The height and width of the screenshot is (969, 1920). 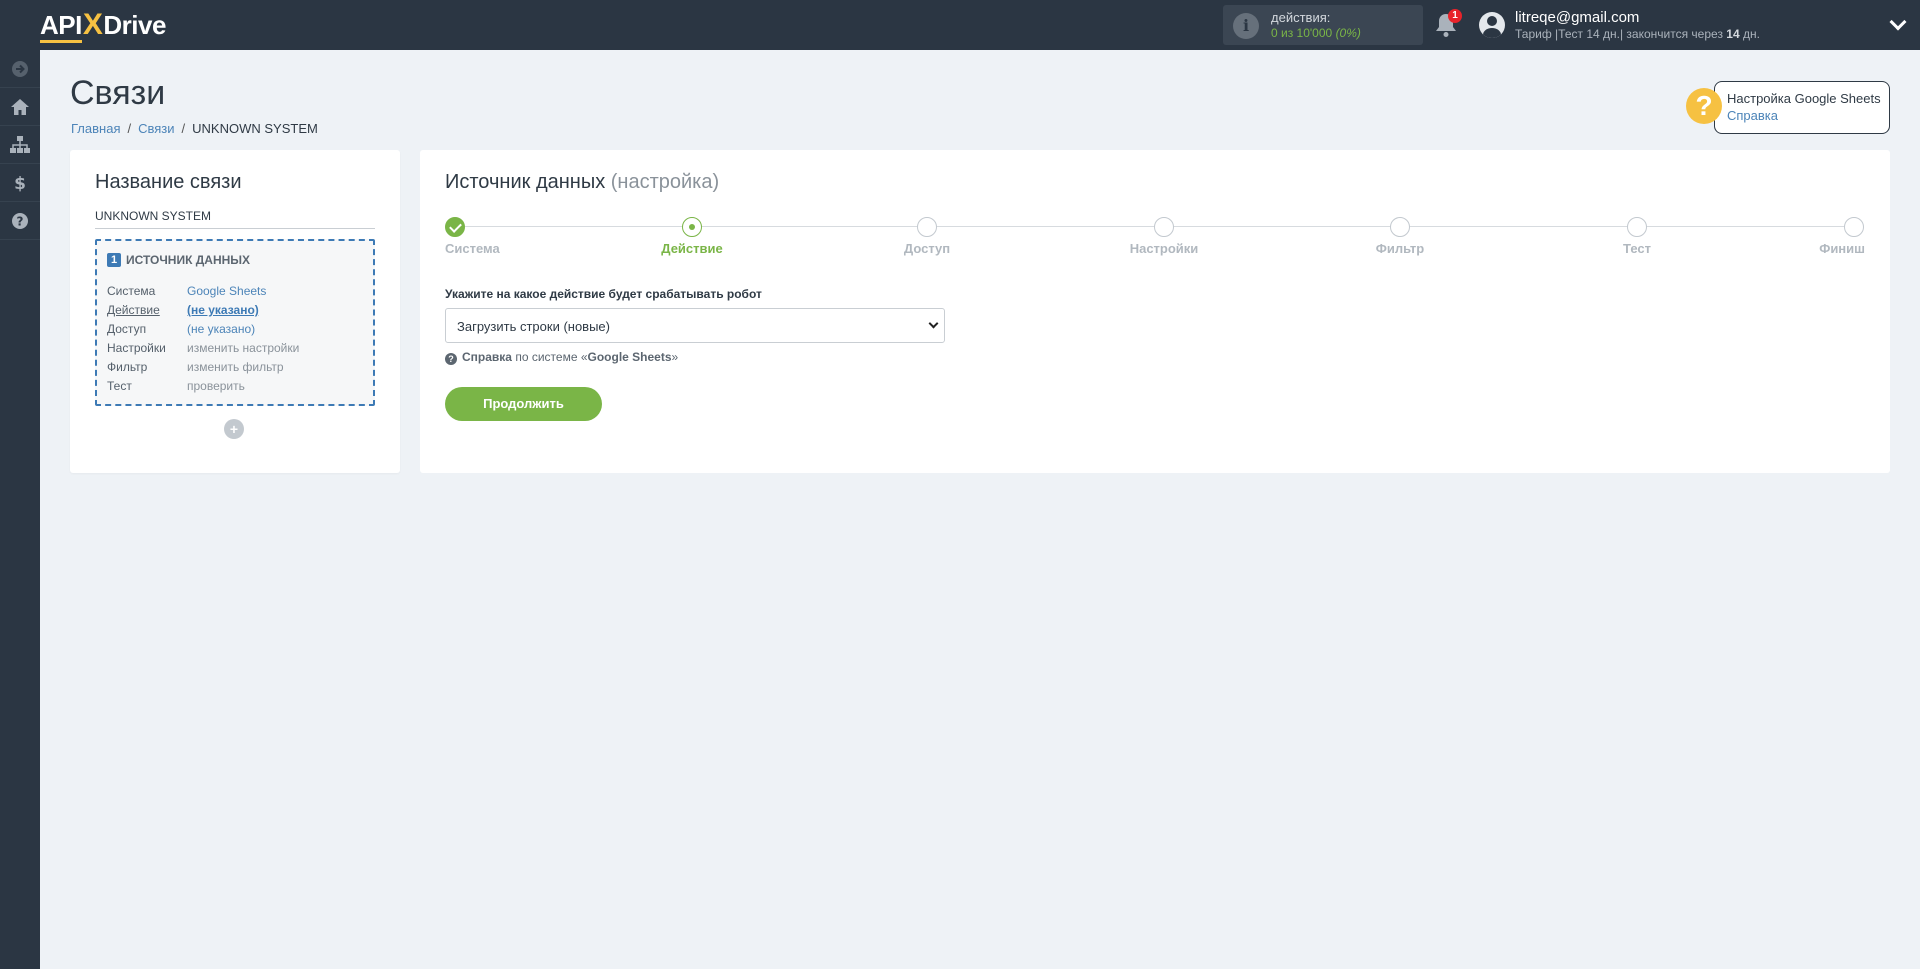 I want to click on sidebar-item-billing: $, so click(x=20, y=183).